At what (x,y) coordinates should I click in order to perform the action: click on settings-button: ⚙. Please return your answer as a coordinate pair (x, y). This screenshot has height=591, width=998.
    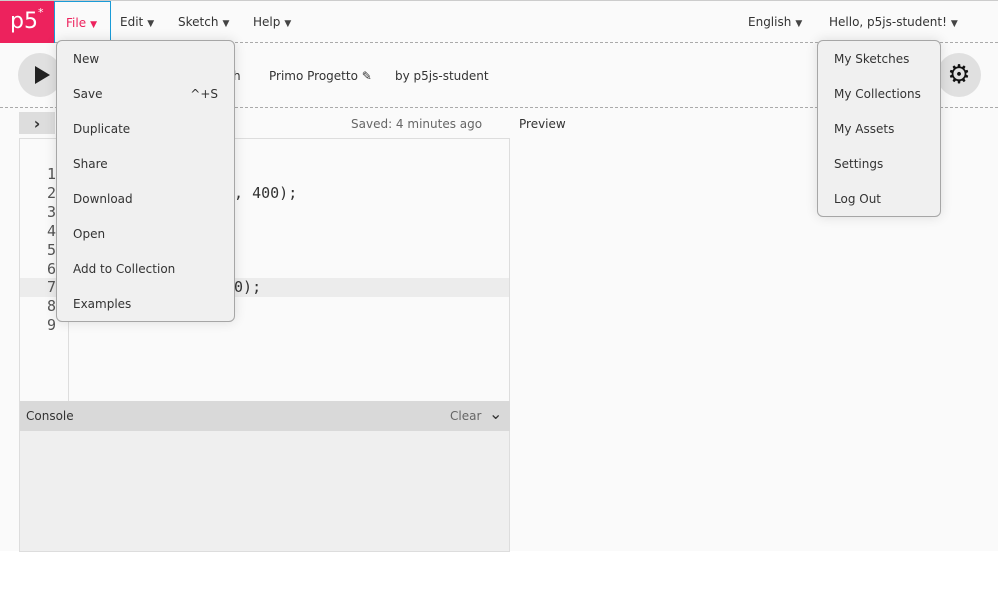
    Looking at the image, I should click on (959, 75).